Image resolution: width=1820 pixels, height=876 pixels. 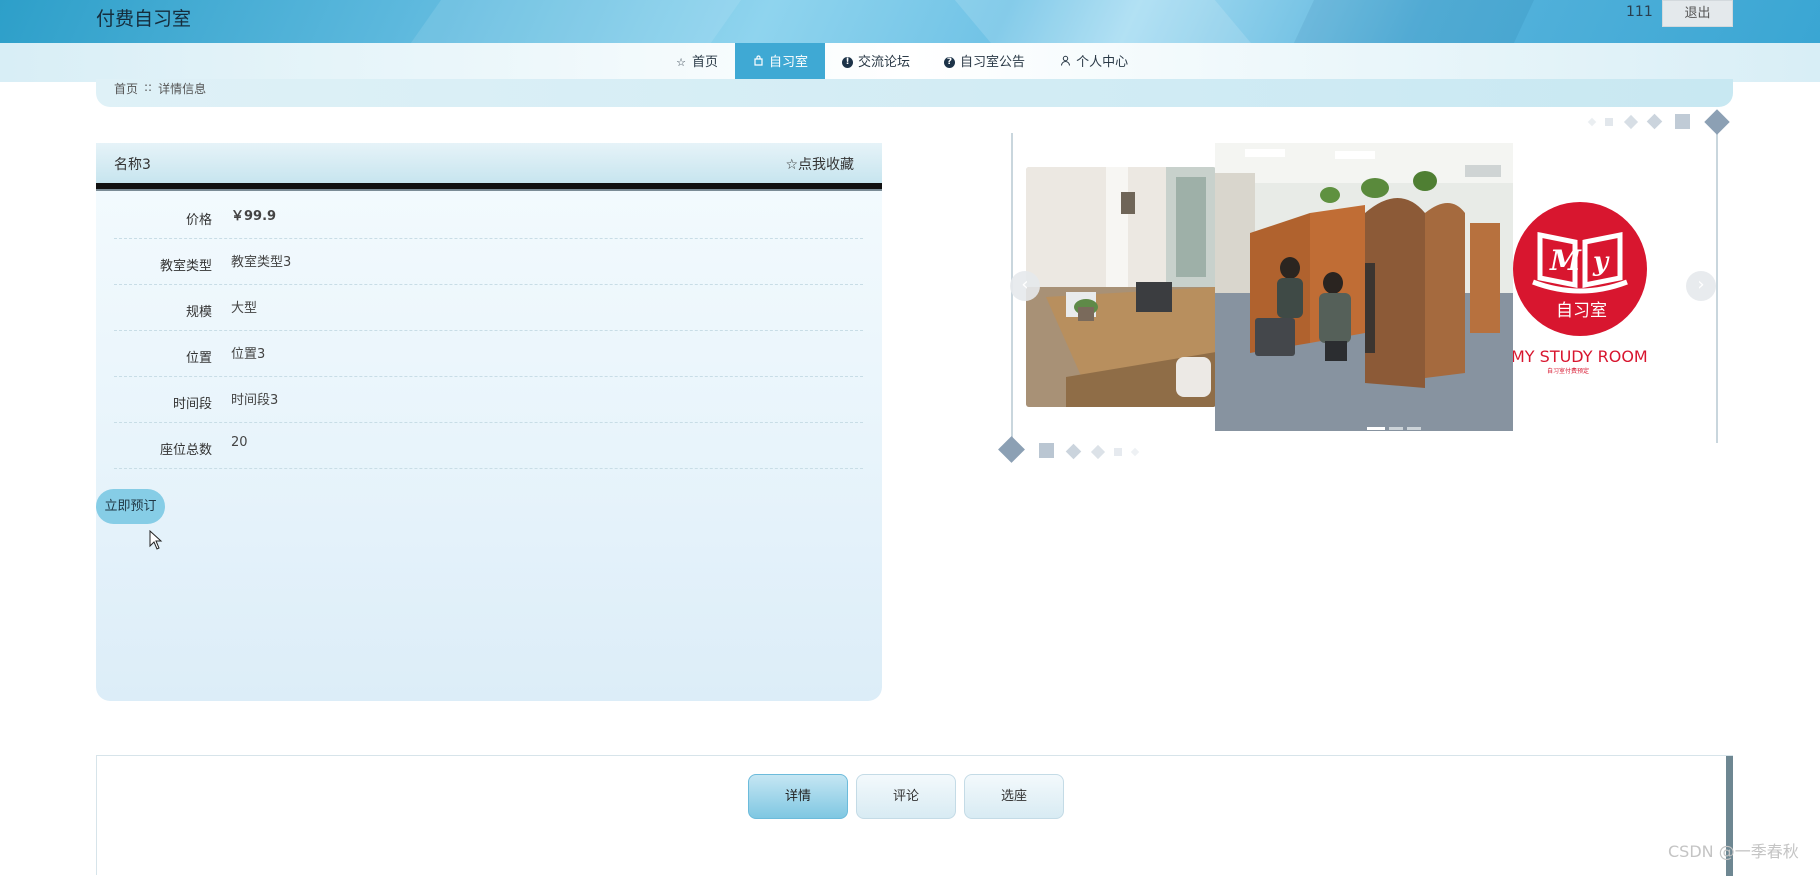 I want to click on mouse-cursor-icon, so click(x=156, y=540).